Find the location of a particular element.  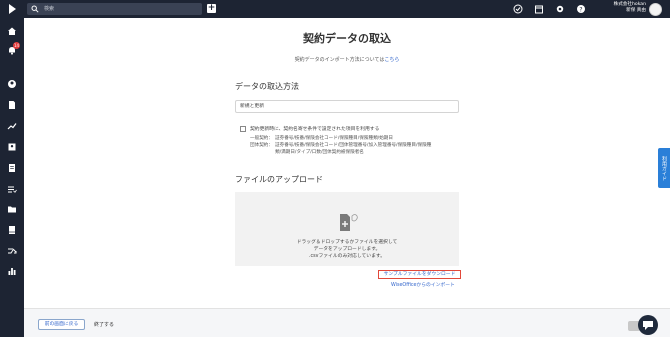

sidebar: 14 is located at coordinates (12, 177).